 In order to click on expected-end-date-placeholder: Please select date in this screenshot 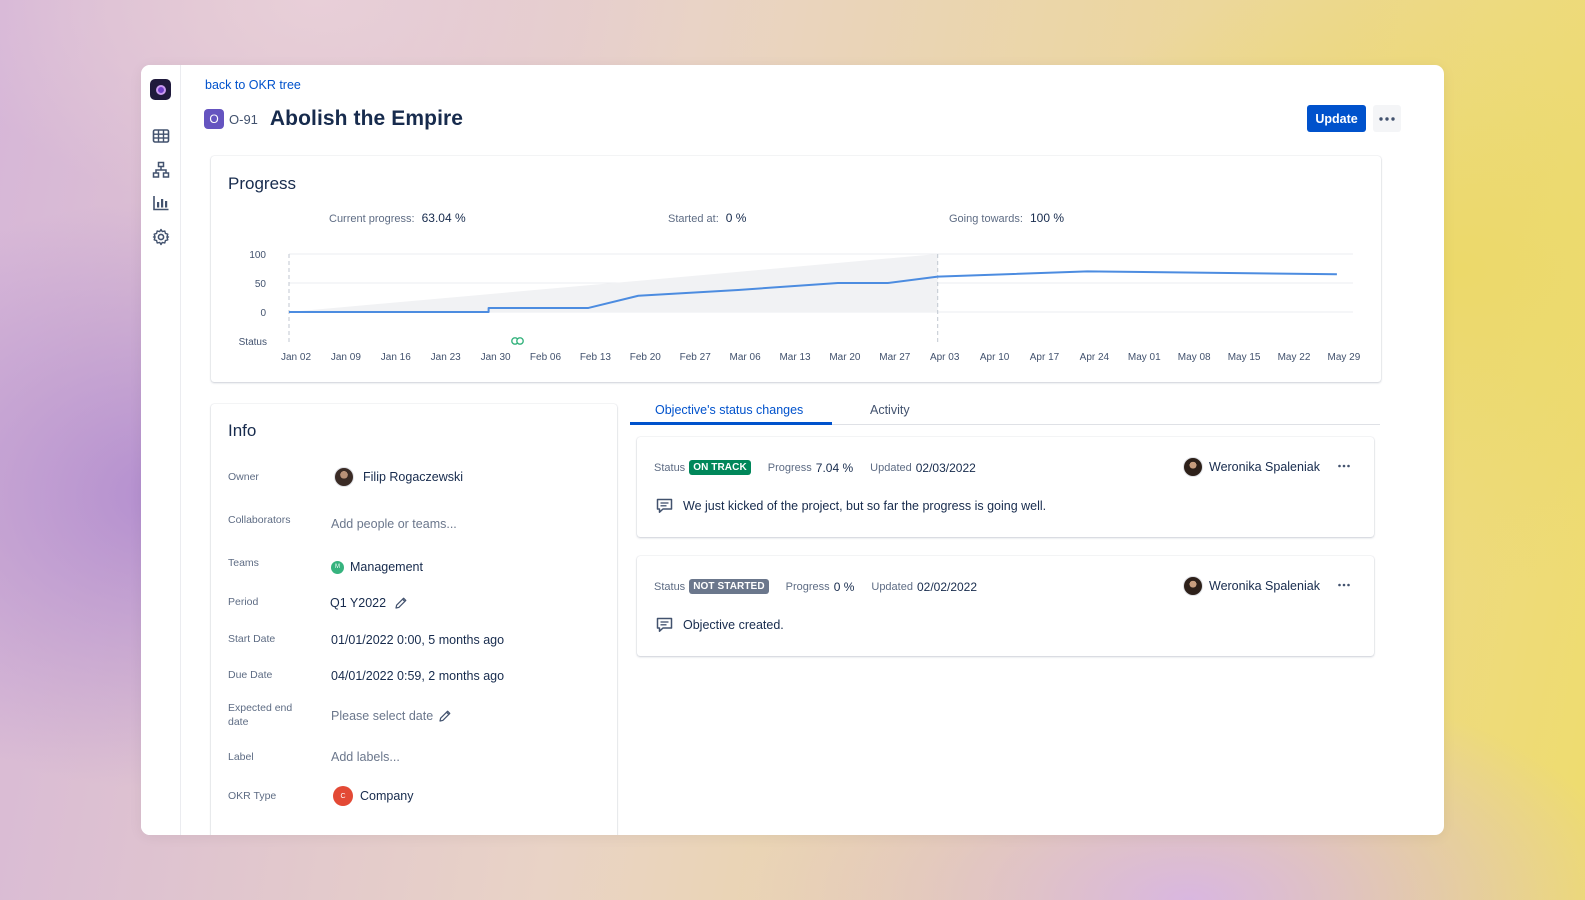, I will do `click(382, 716)`.